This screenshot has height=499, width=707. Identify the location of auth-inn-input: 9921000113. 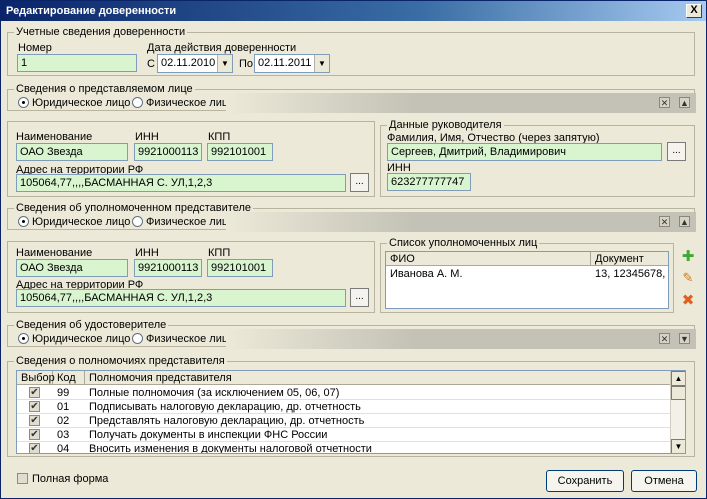
(168, 268).